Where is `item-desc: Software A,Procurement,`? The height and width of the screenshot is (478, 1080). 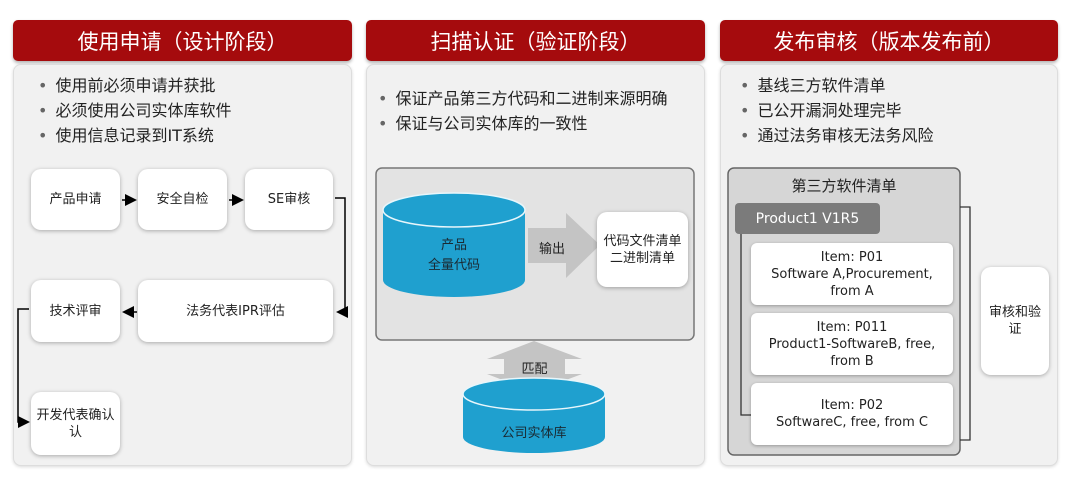
item-desc: Software A,Procurement, is located at coordinates (852, 274).